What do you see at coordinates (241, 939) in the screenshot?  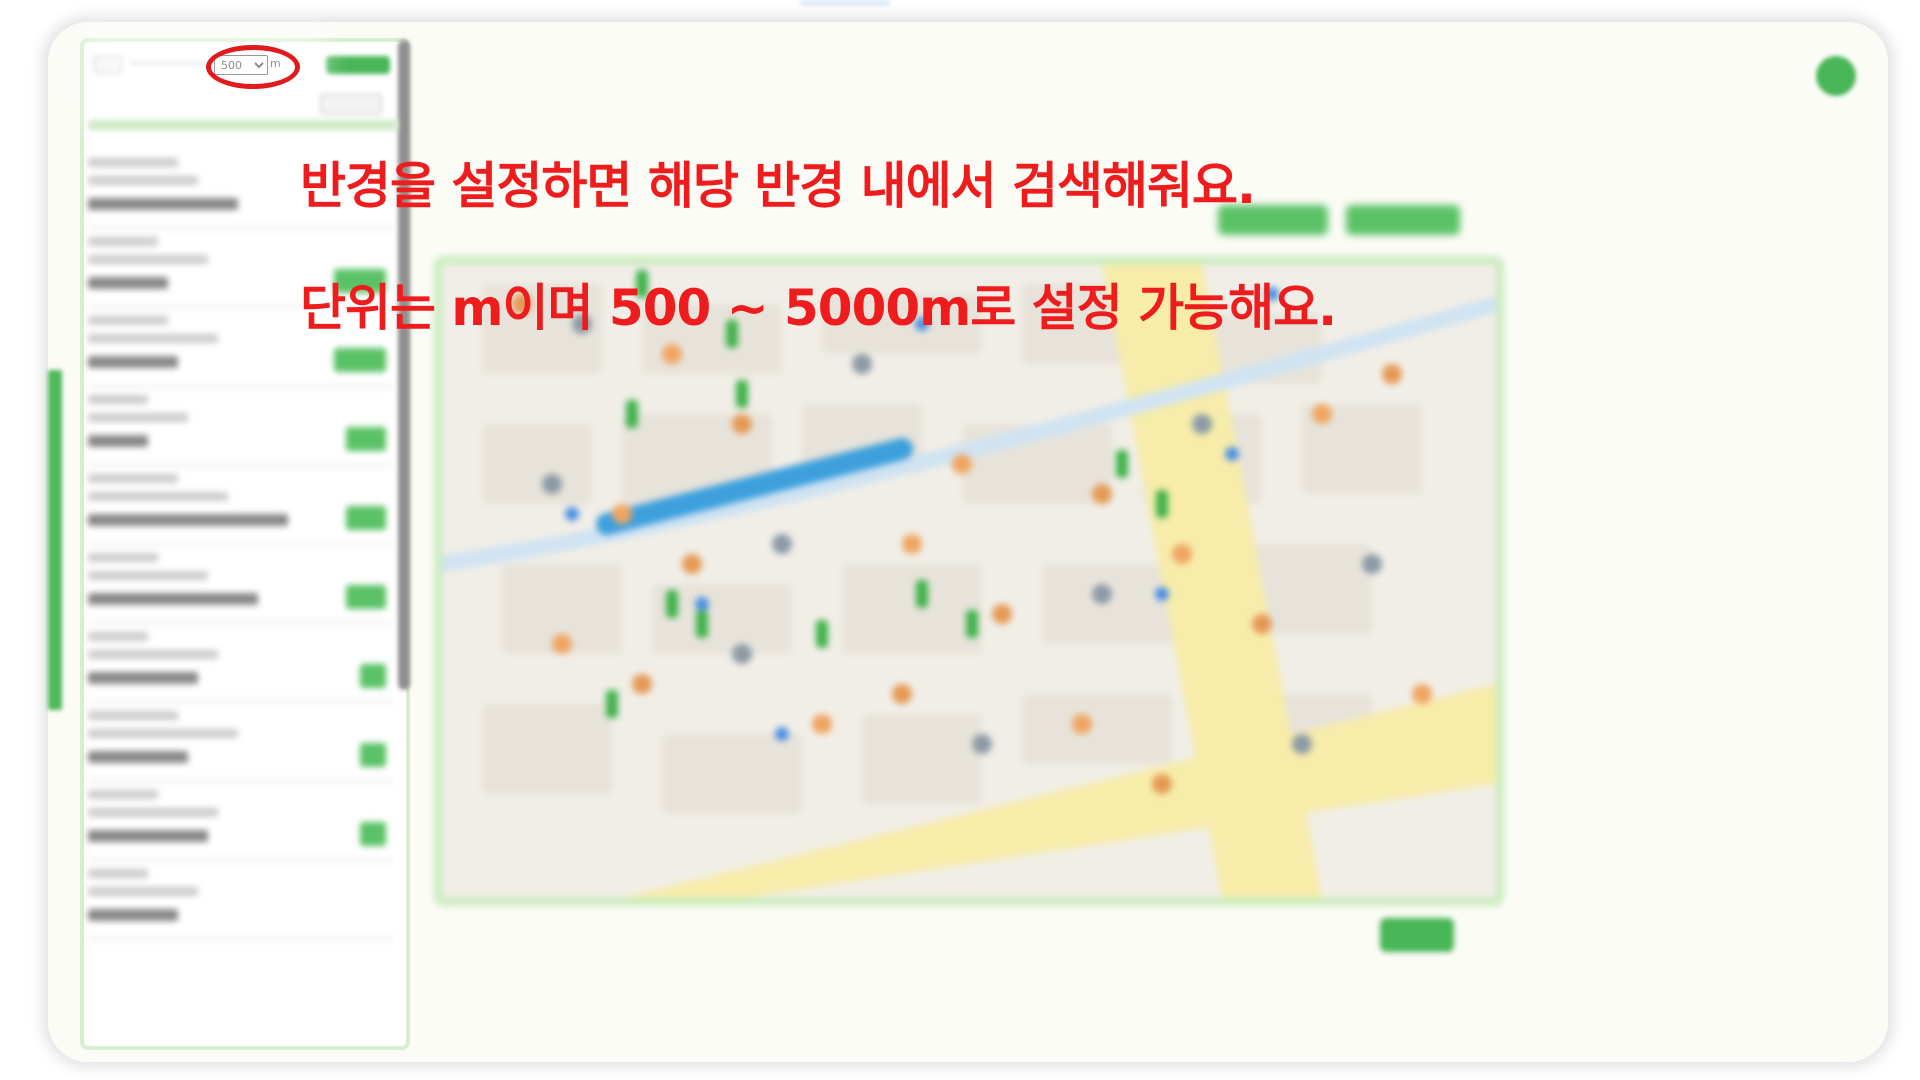 I see `list-separator` at bounding box center [241, 939].